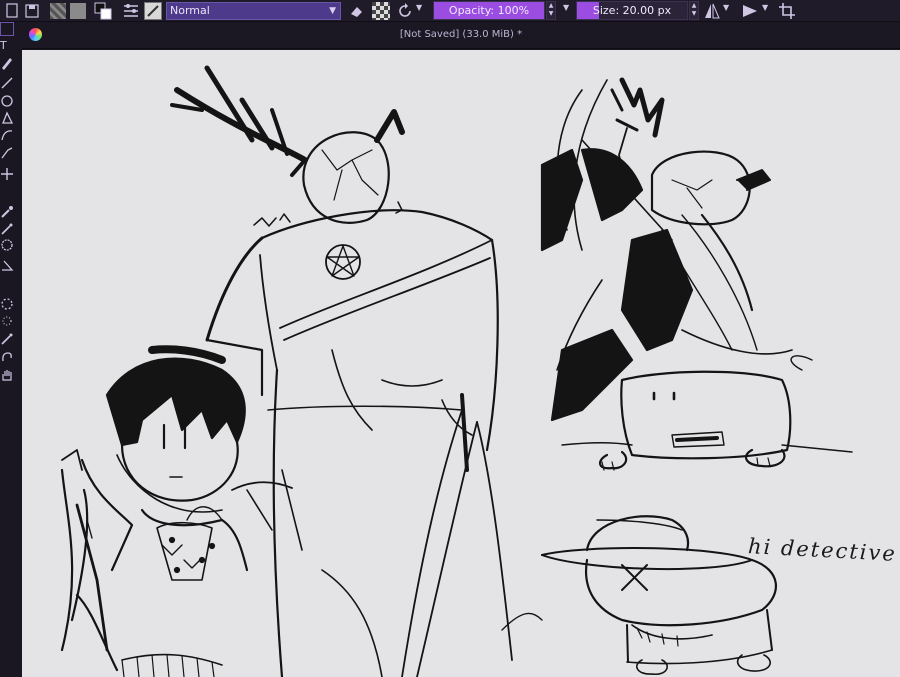  What do you see at coordinates (176, 511) in the screenshot?
I see `boy-drawing` at bounding box center [176, 511].